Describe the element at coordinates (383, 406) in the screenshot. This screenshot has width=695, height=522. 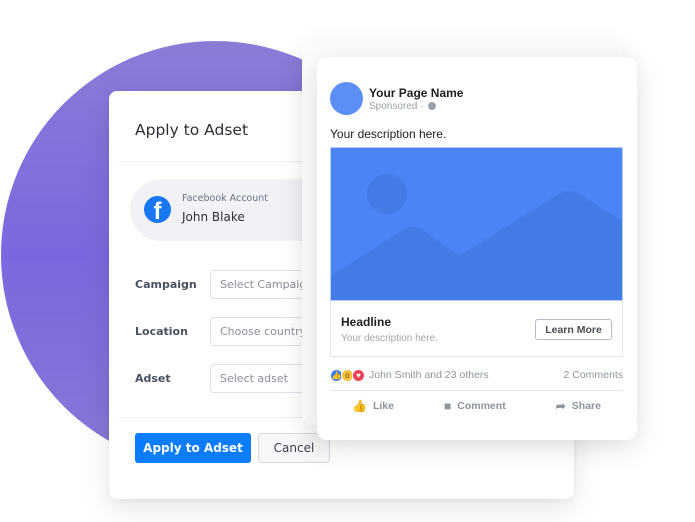
I see `like-label: Like` at that location.